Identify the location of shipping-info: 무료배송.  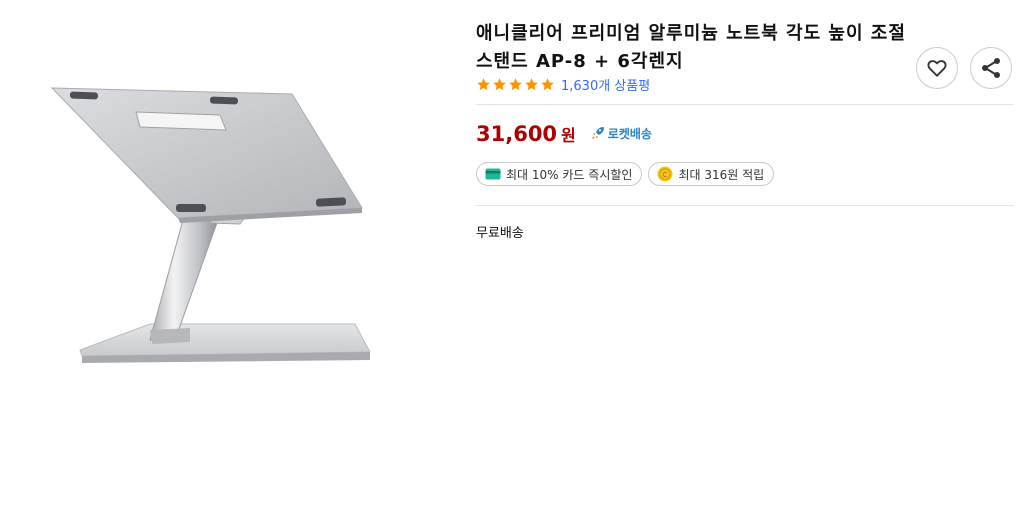
(500, 233).